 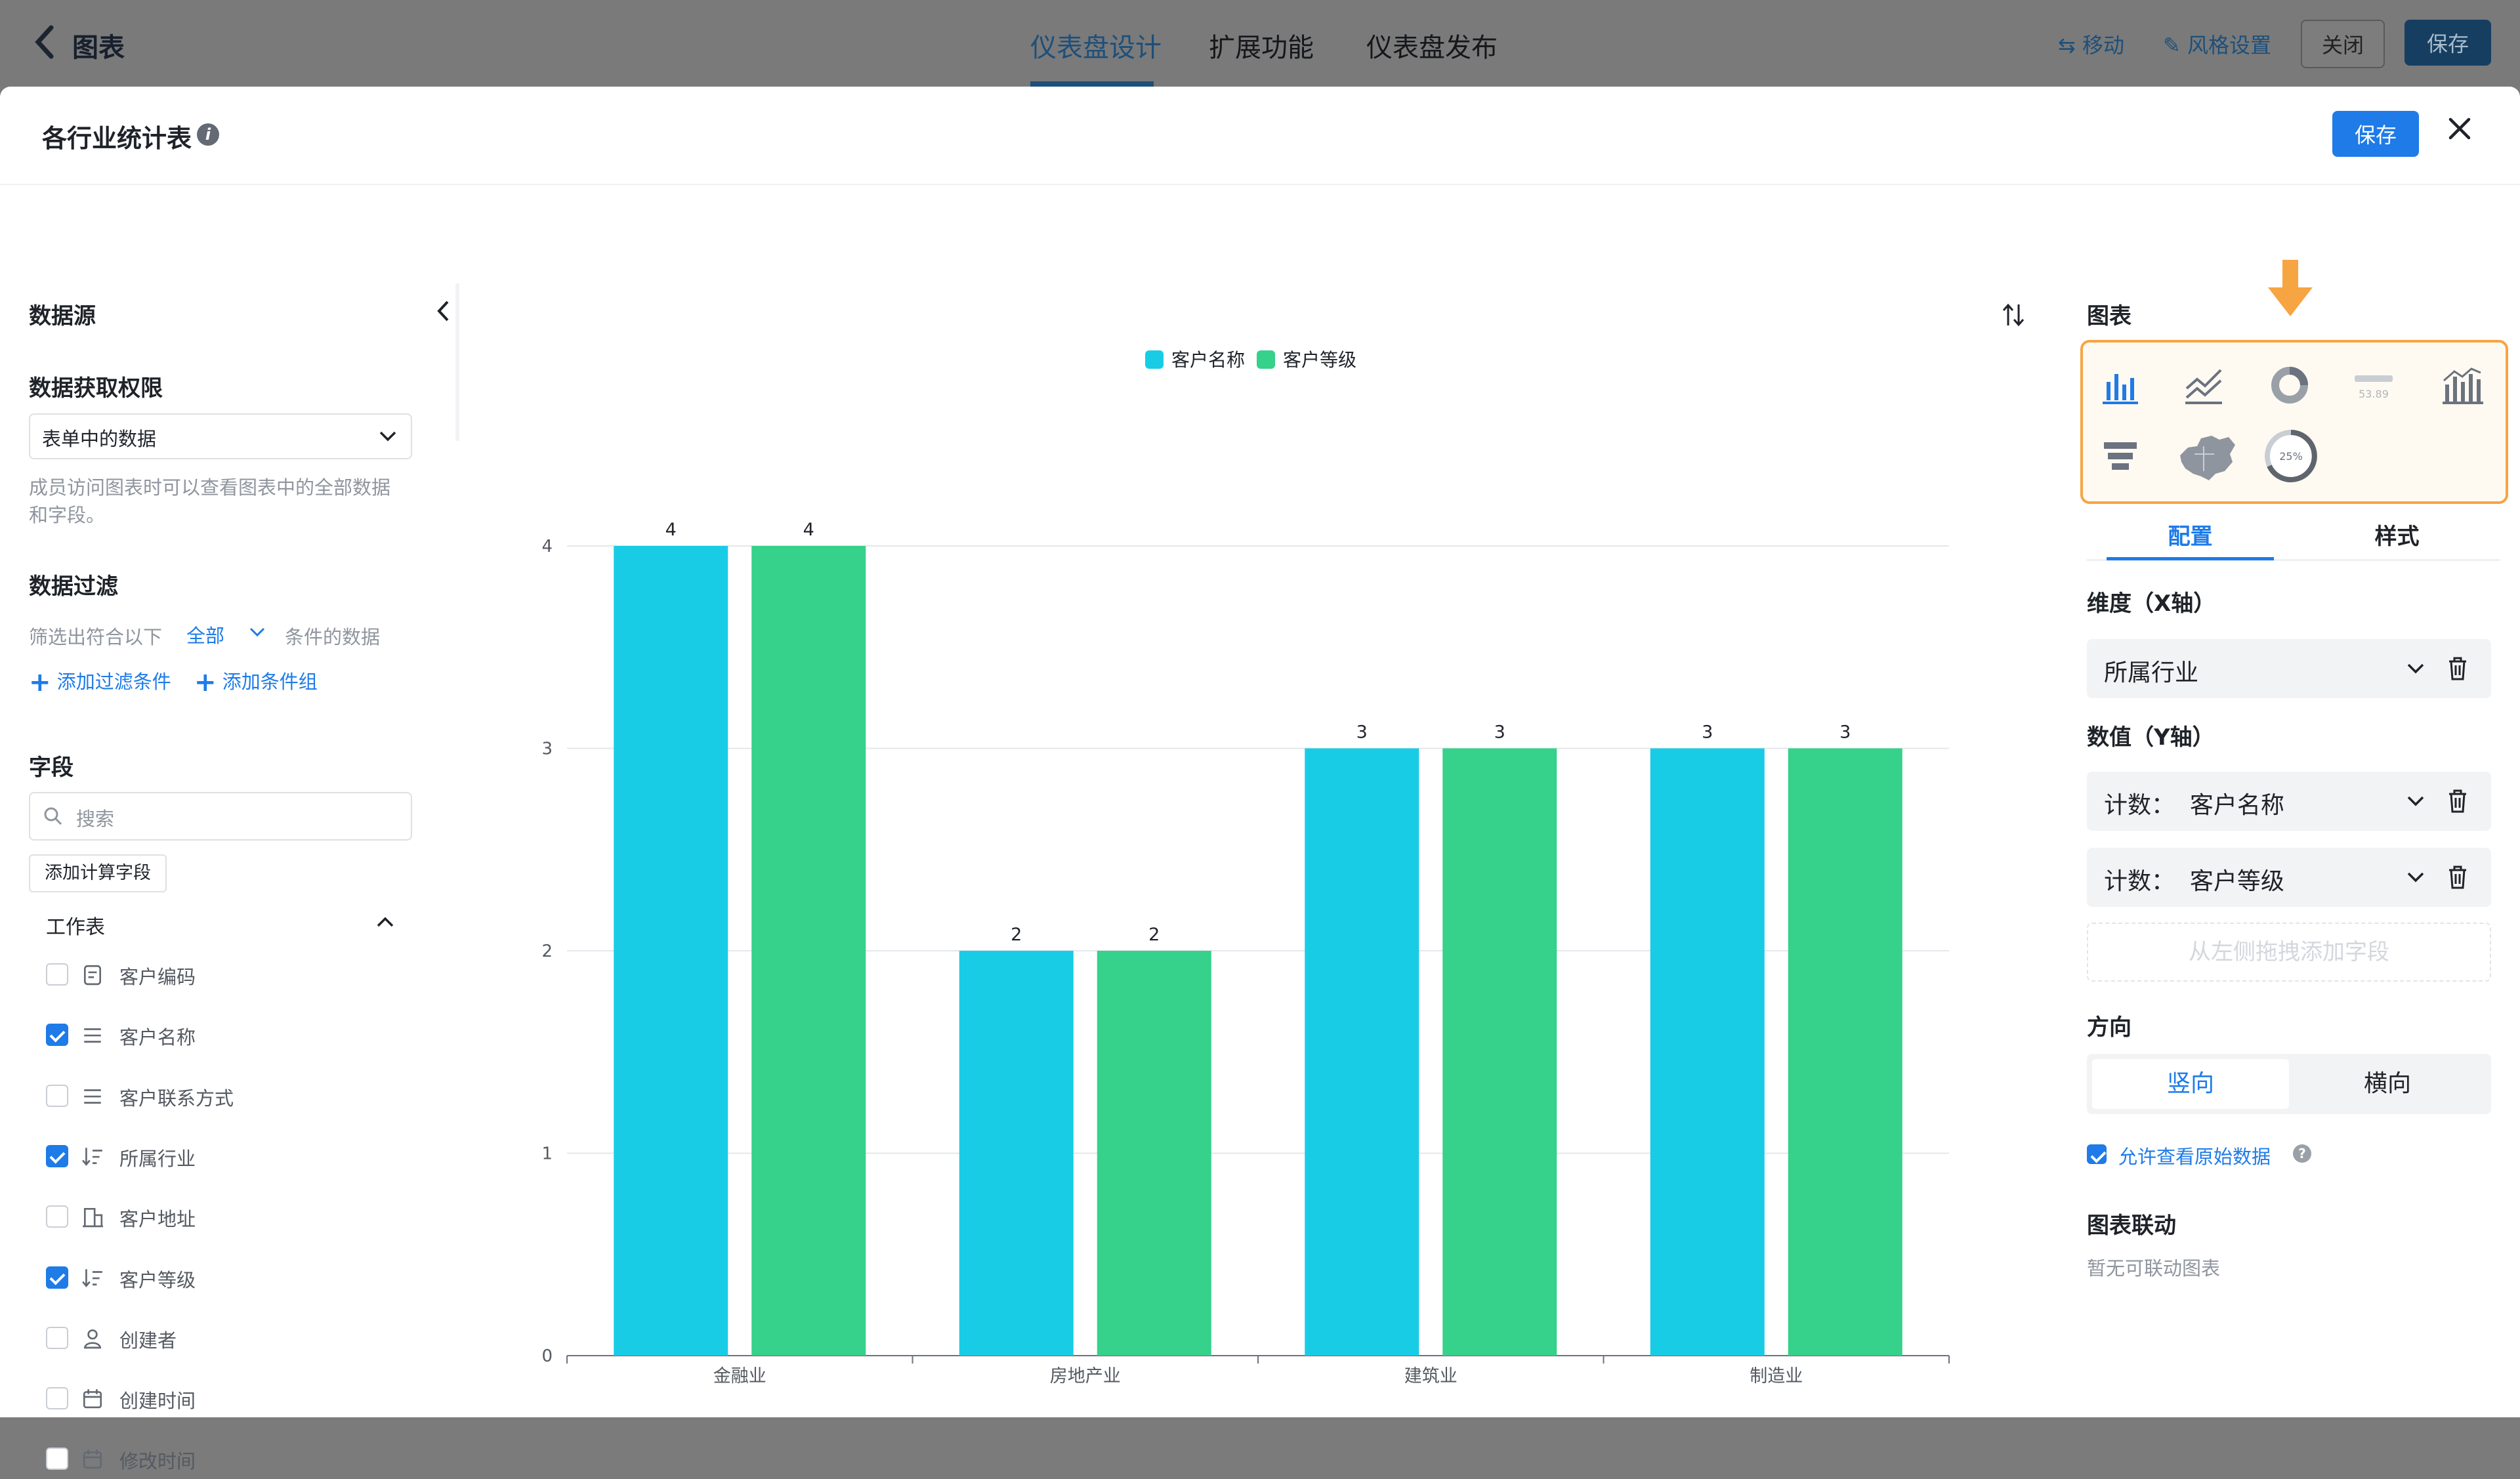 What do you see at coordinates (1092, 84) in the screenshot?
I see `active-tab-indicator` at bounding box center [1092, 84].